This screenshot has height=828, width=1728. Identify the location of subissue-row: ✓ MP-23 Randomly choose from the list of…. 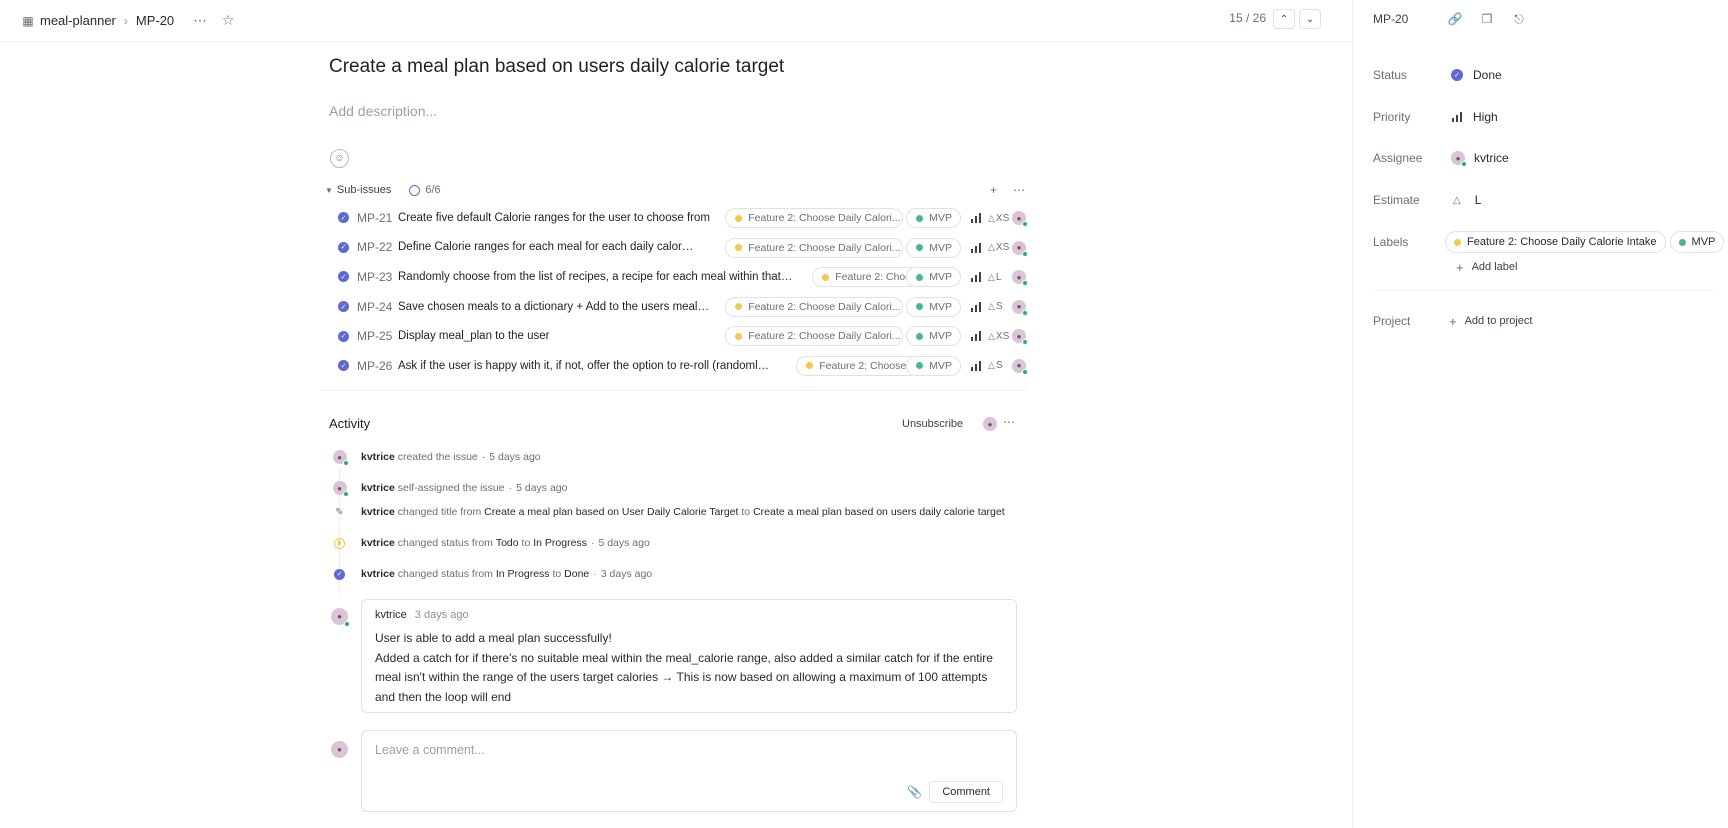
(674, 277).